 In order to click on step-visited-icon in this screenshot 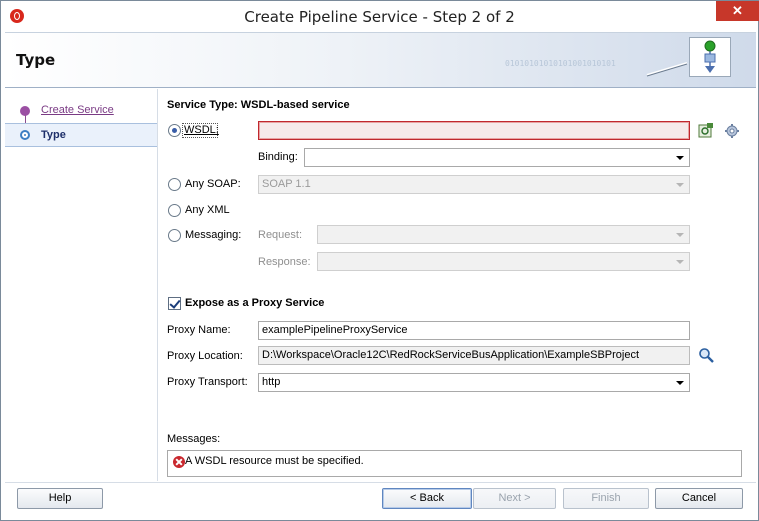, I will do `click(25, 111)`.